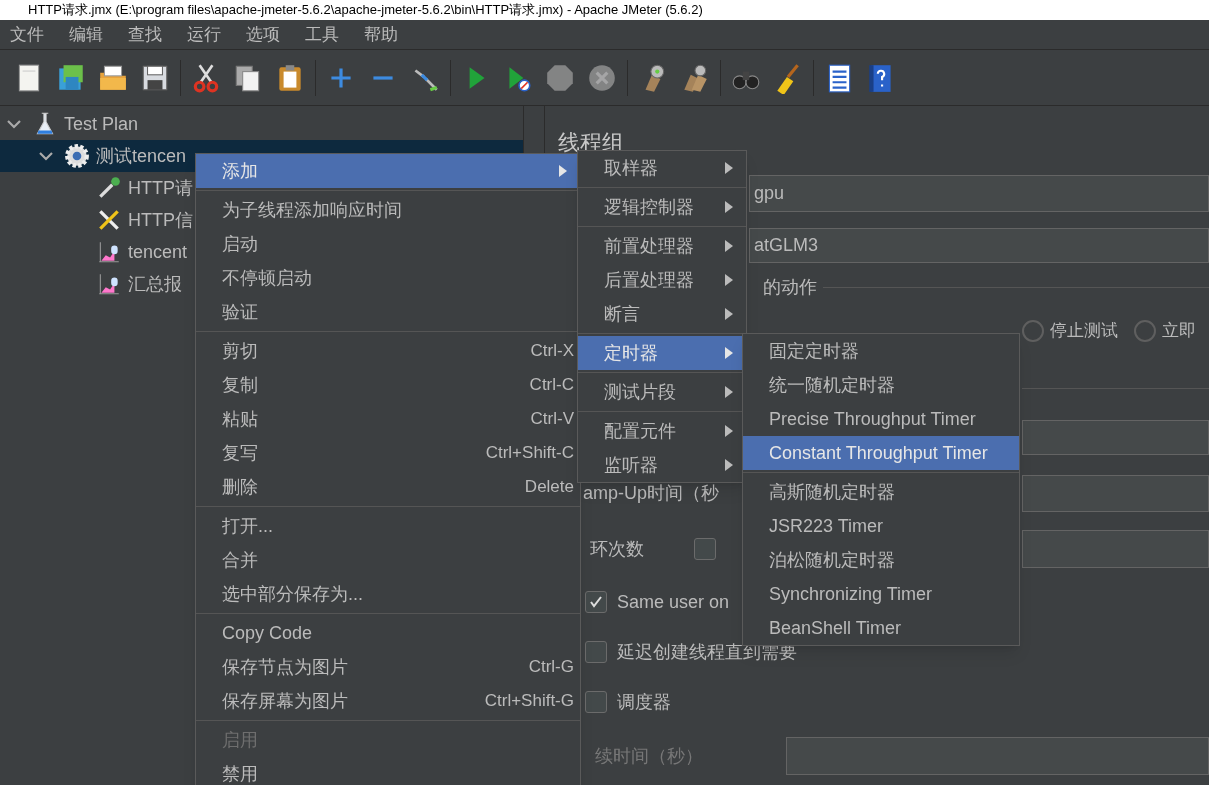 This screenshot has height=785, width=1209. What do you see at coordinates (551, 385) in the screenshot?
I see `shortcut-text: Ctrl-C` at bounding box center [551, 385].